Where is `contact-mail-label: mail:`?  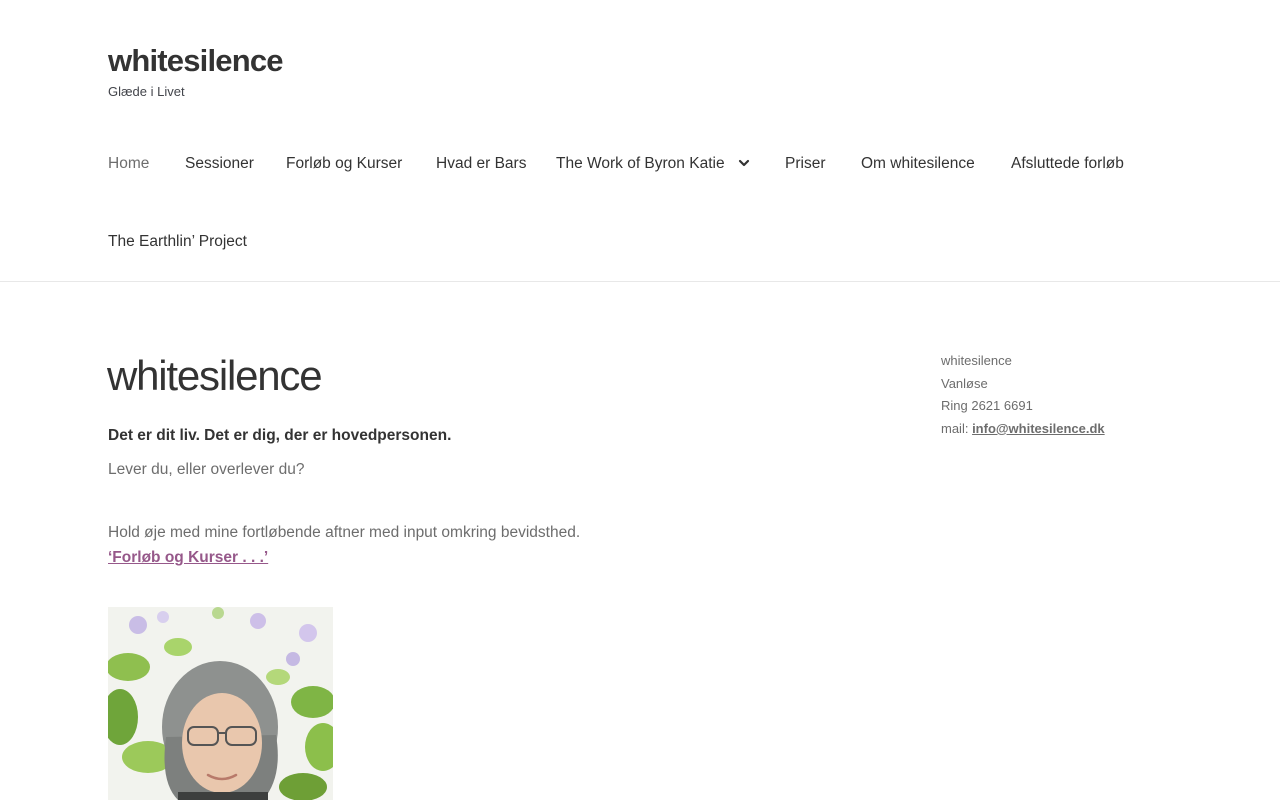
contact-mail-label: mail: is located at coordinates (957, 428).